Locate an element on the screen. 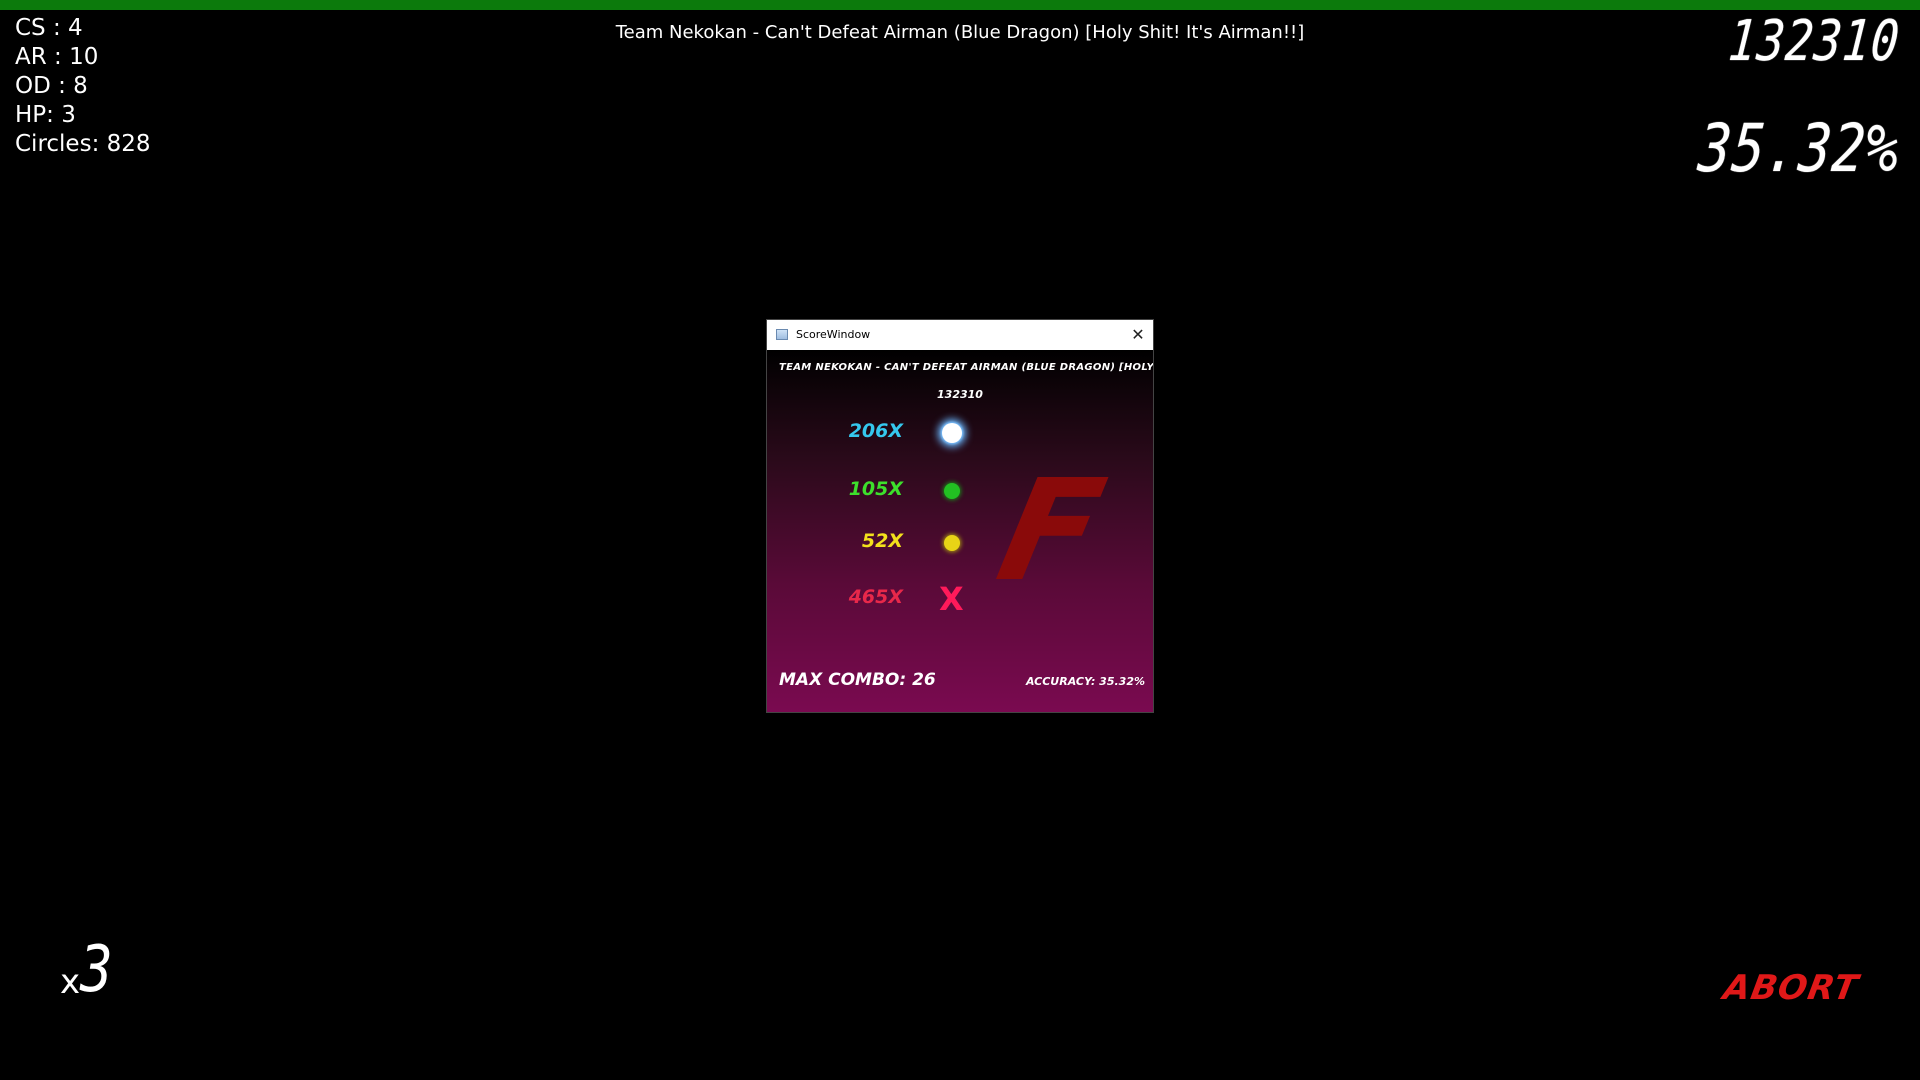 The height and width of the screenshot is (1080, 1920). close-icon: ✕ is located at coordinates (1138, 335).